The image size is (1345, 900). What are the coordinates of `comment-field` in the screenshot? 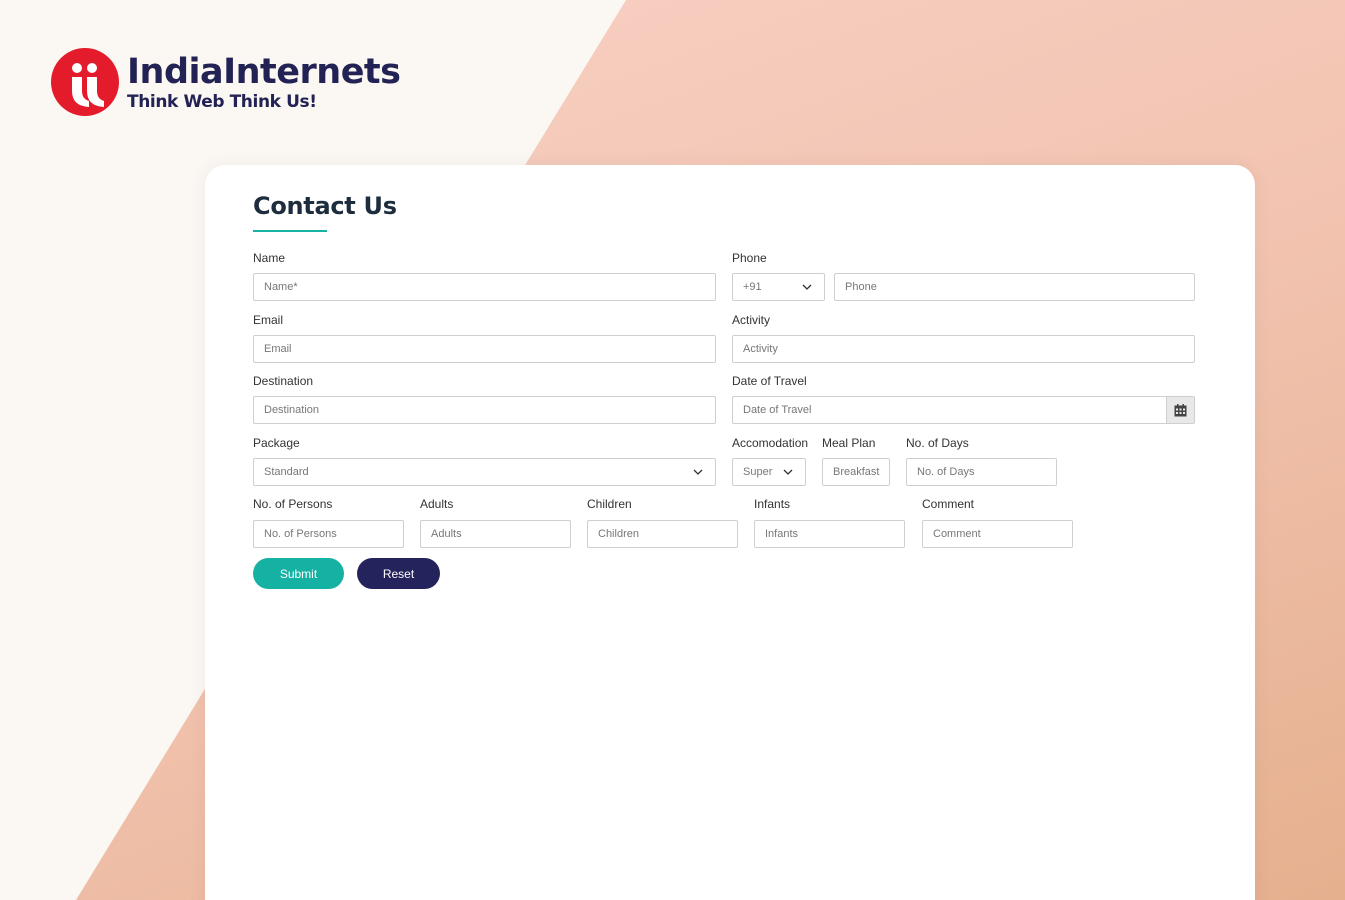 It's located at (997, 534).